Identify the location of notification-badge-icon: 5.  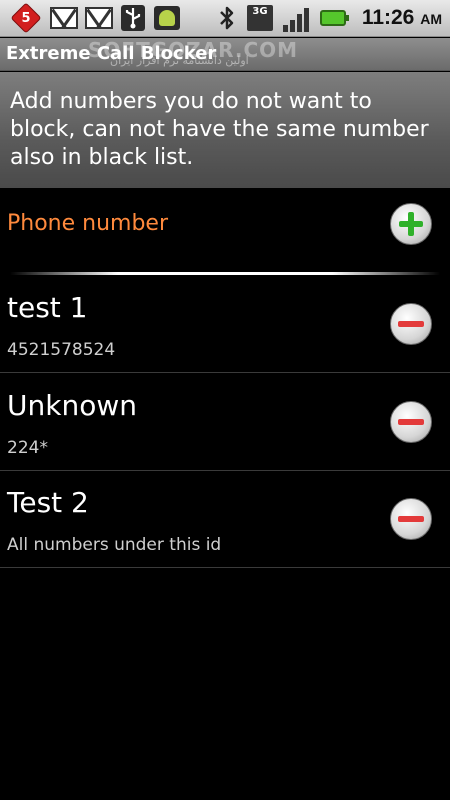
(26, 18).